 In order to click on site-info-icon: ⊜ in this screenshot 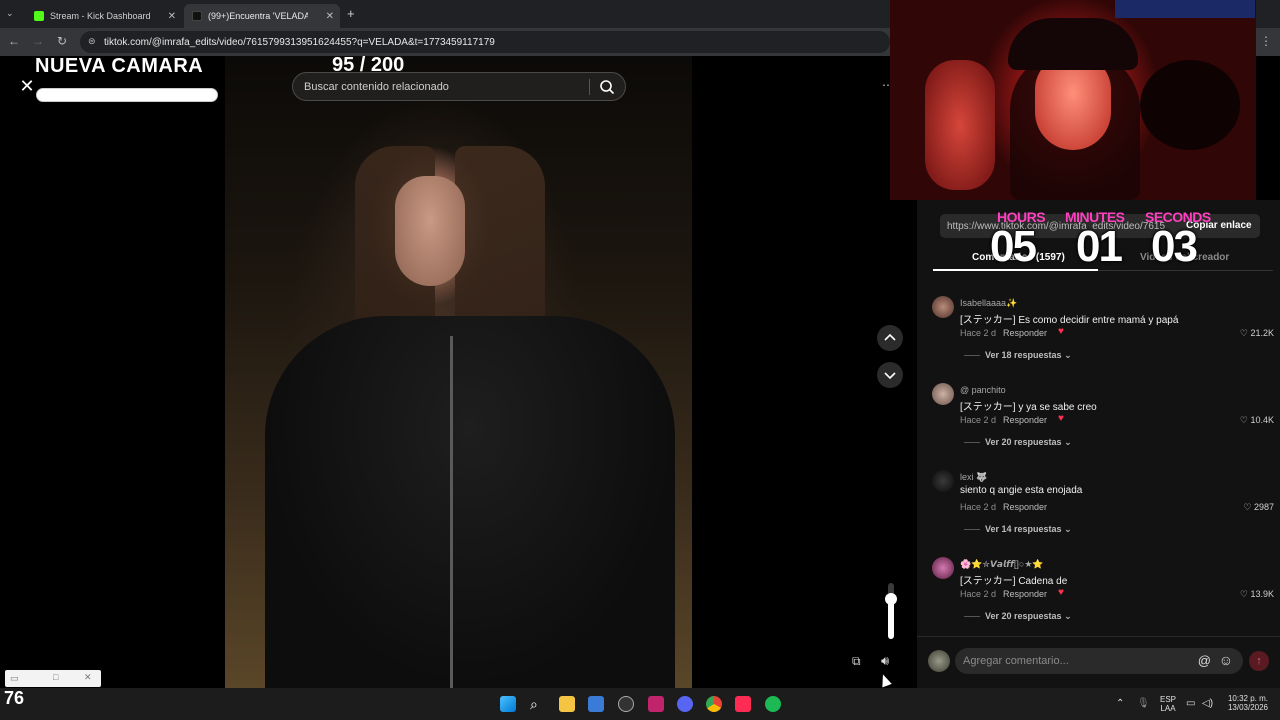, I will do `click(92, 41)`.